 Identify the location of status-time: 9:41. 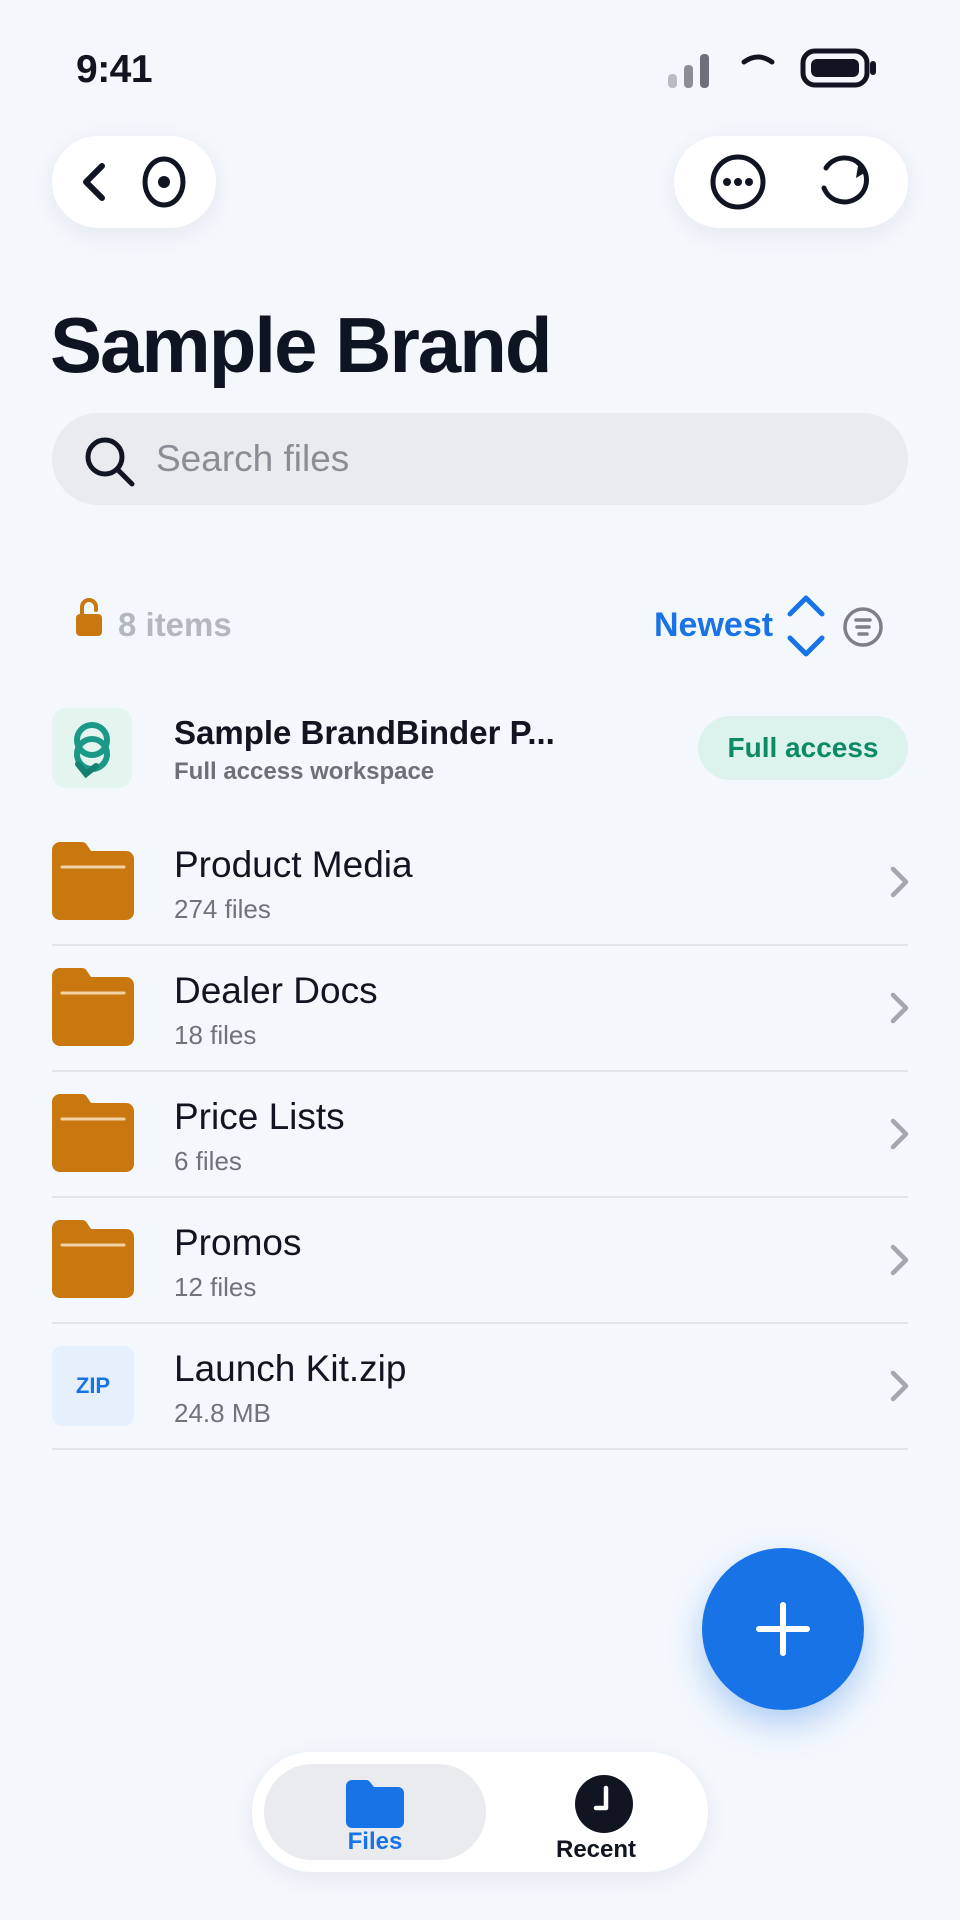
(114, 69).